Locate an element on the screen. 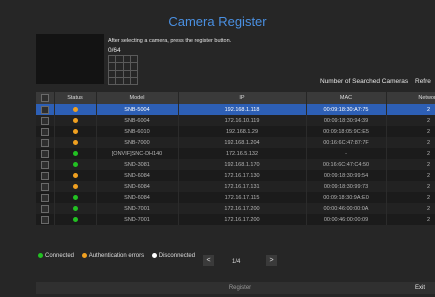 The height and width of the screenshot is (297, 435). mac-cell: - is located at coordinates (346, 153).